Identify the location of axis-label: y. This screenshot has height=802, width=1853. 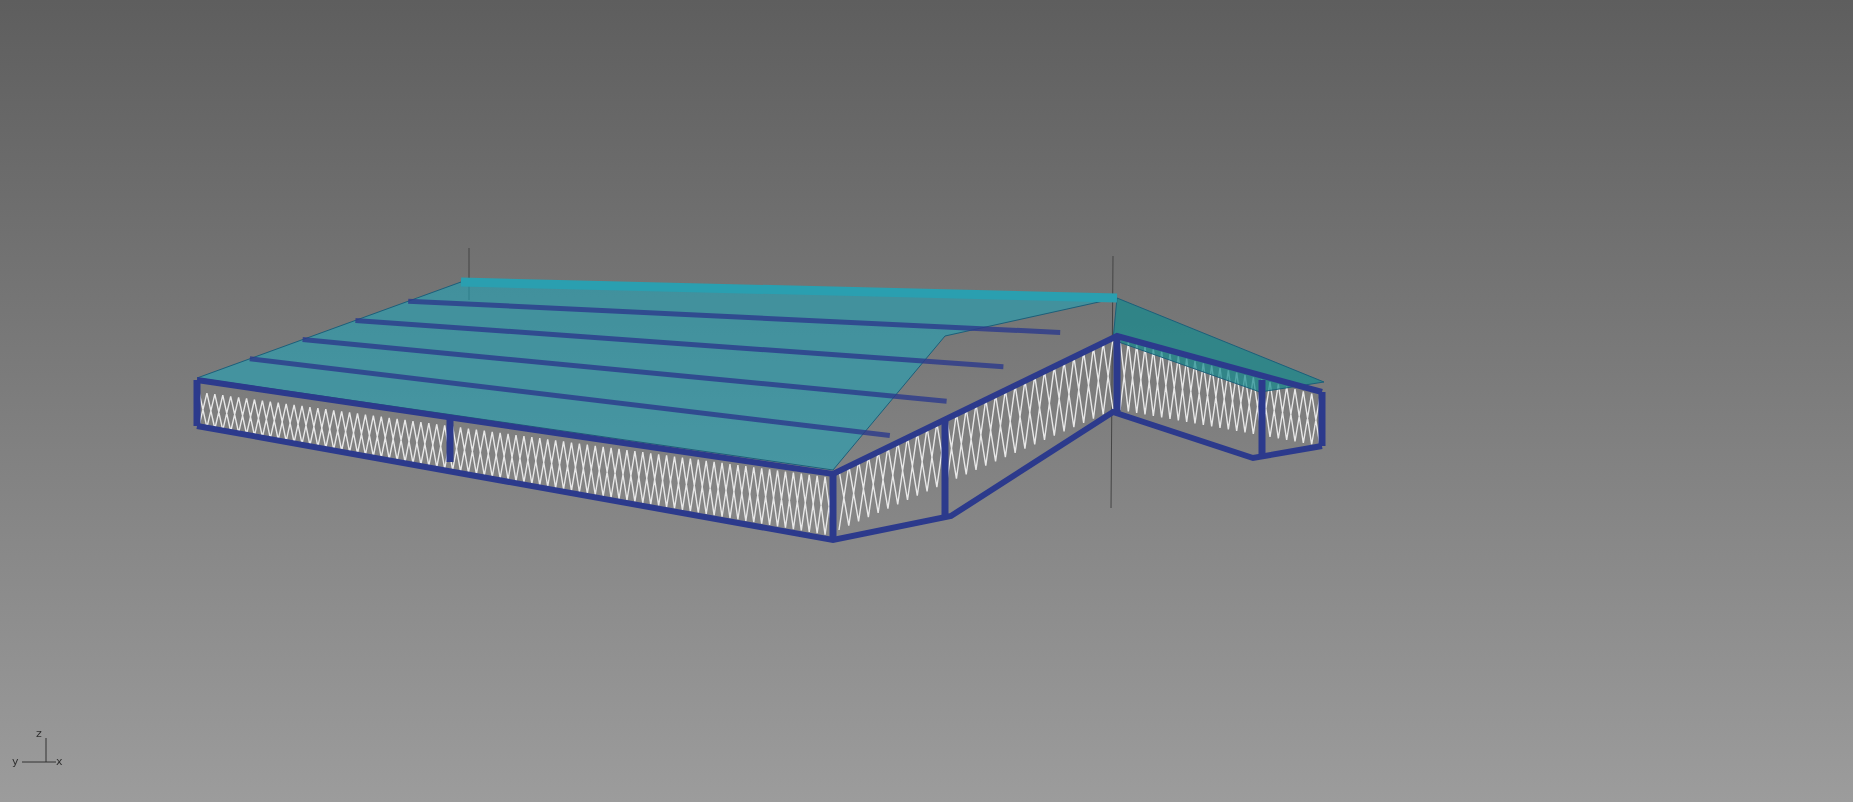
(15, 761).